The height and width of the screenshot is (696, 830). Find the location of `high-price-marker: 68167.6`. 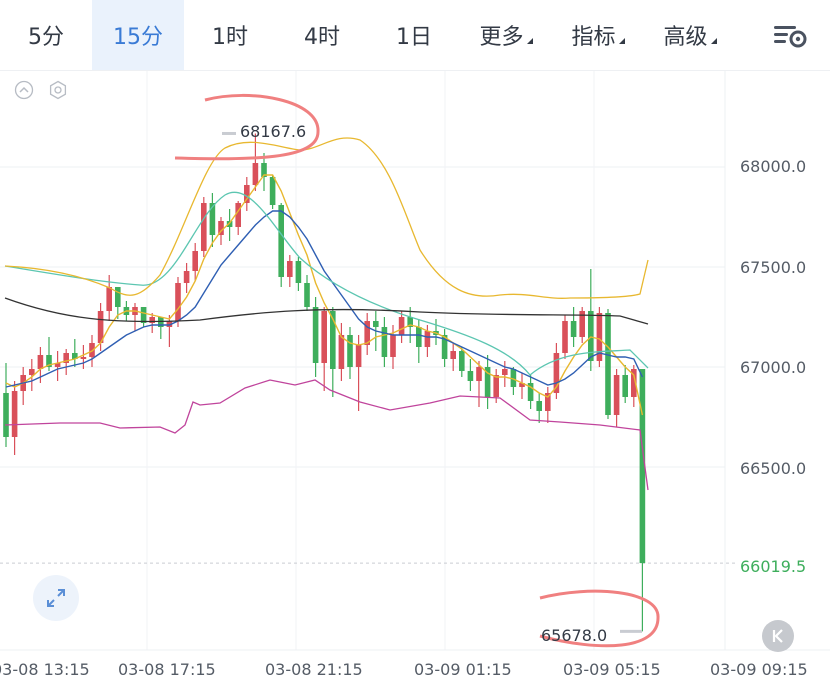

high-price-marker: 68167.6 is located at coordinates (273, 131).